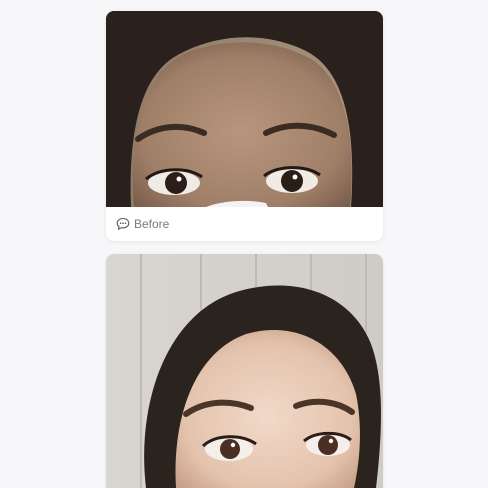 This screenshot has width=488, height=488. Describe the element at coordinates (123, 224) in the screenshot. I see `speech-bubble-icon` at that location.